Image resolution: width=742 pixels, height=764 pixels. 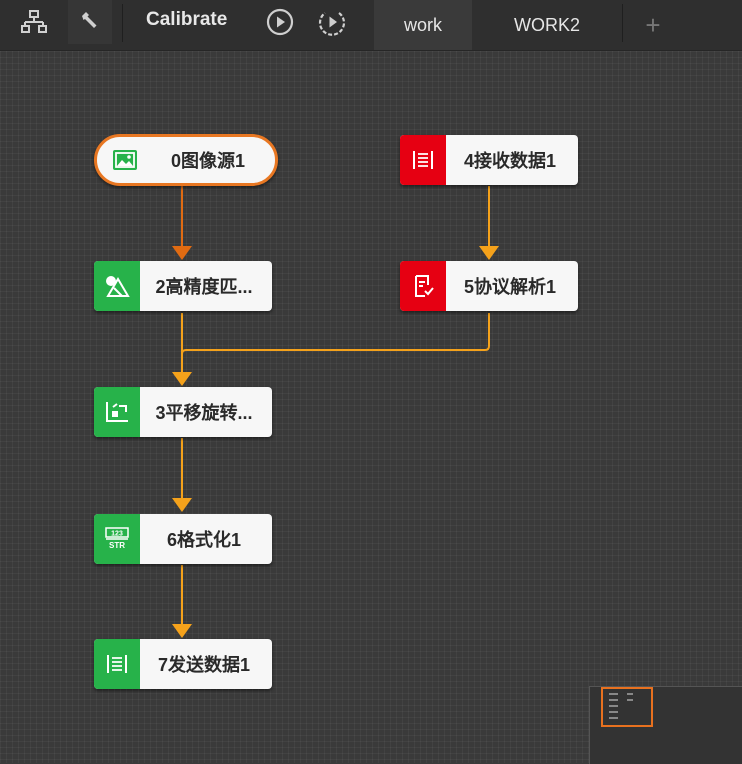 What do you see at coordinates (510, 287) in the screenshot?
I see `node-label: 5协议解析1` at bounding box center [510, 287].